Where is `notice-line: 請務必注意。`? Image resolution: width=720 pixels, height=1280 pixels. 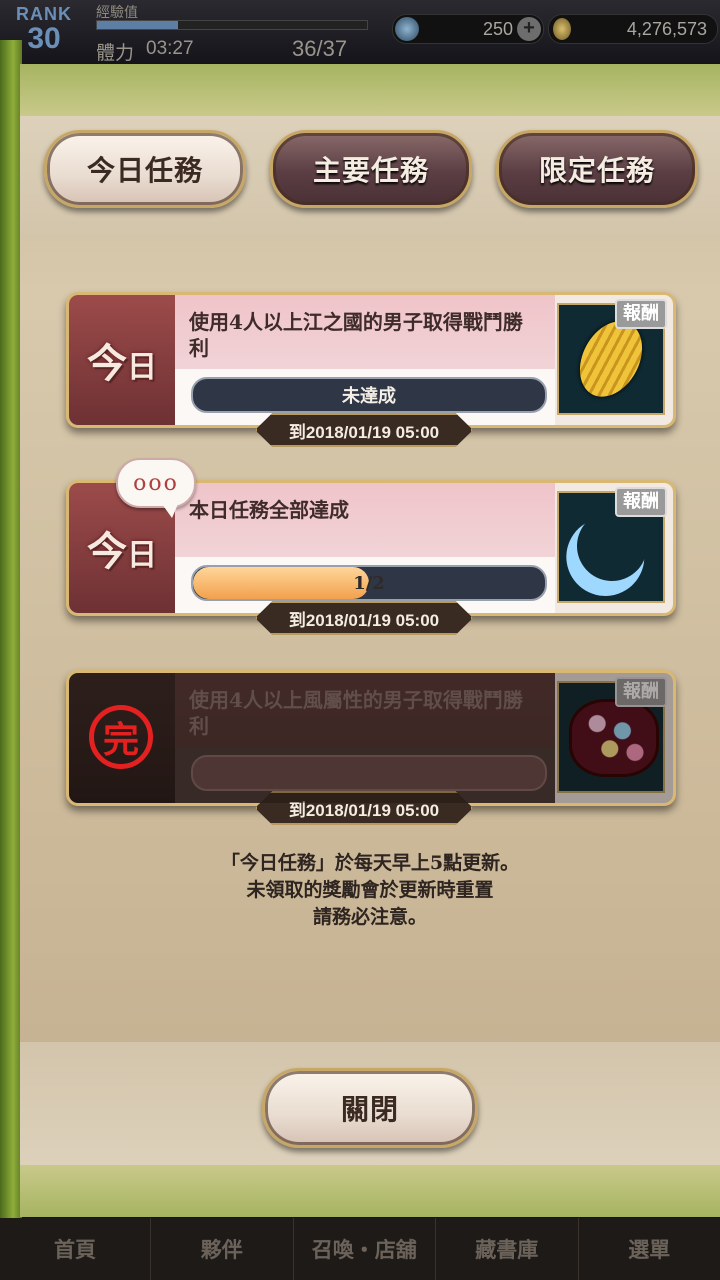 notice-line: 請務必注意。 is located at coordinates (369, 917).